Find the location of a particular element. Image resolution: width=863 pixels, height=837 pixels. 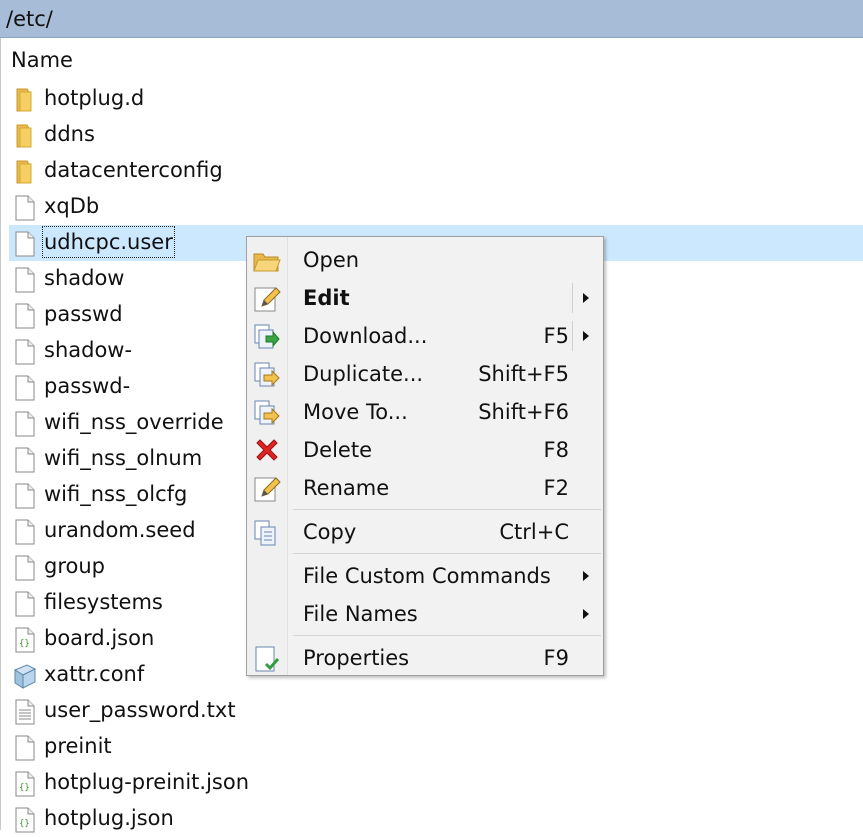

menu-item-copy: Copy Ctrl+C is located at coordinates (425, 532).